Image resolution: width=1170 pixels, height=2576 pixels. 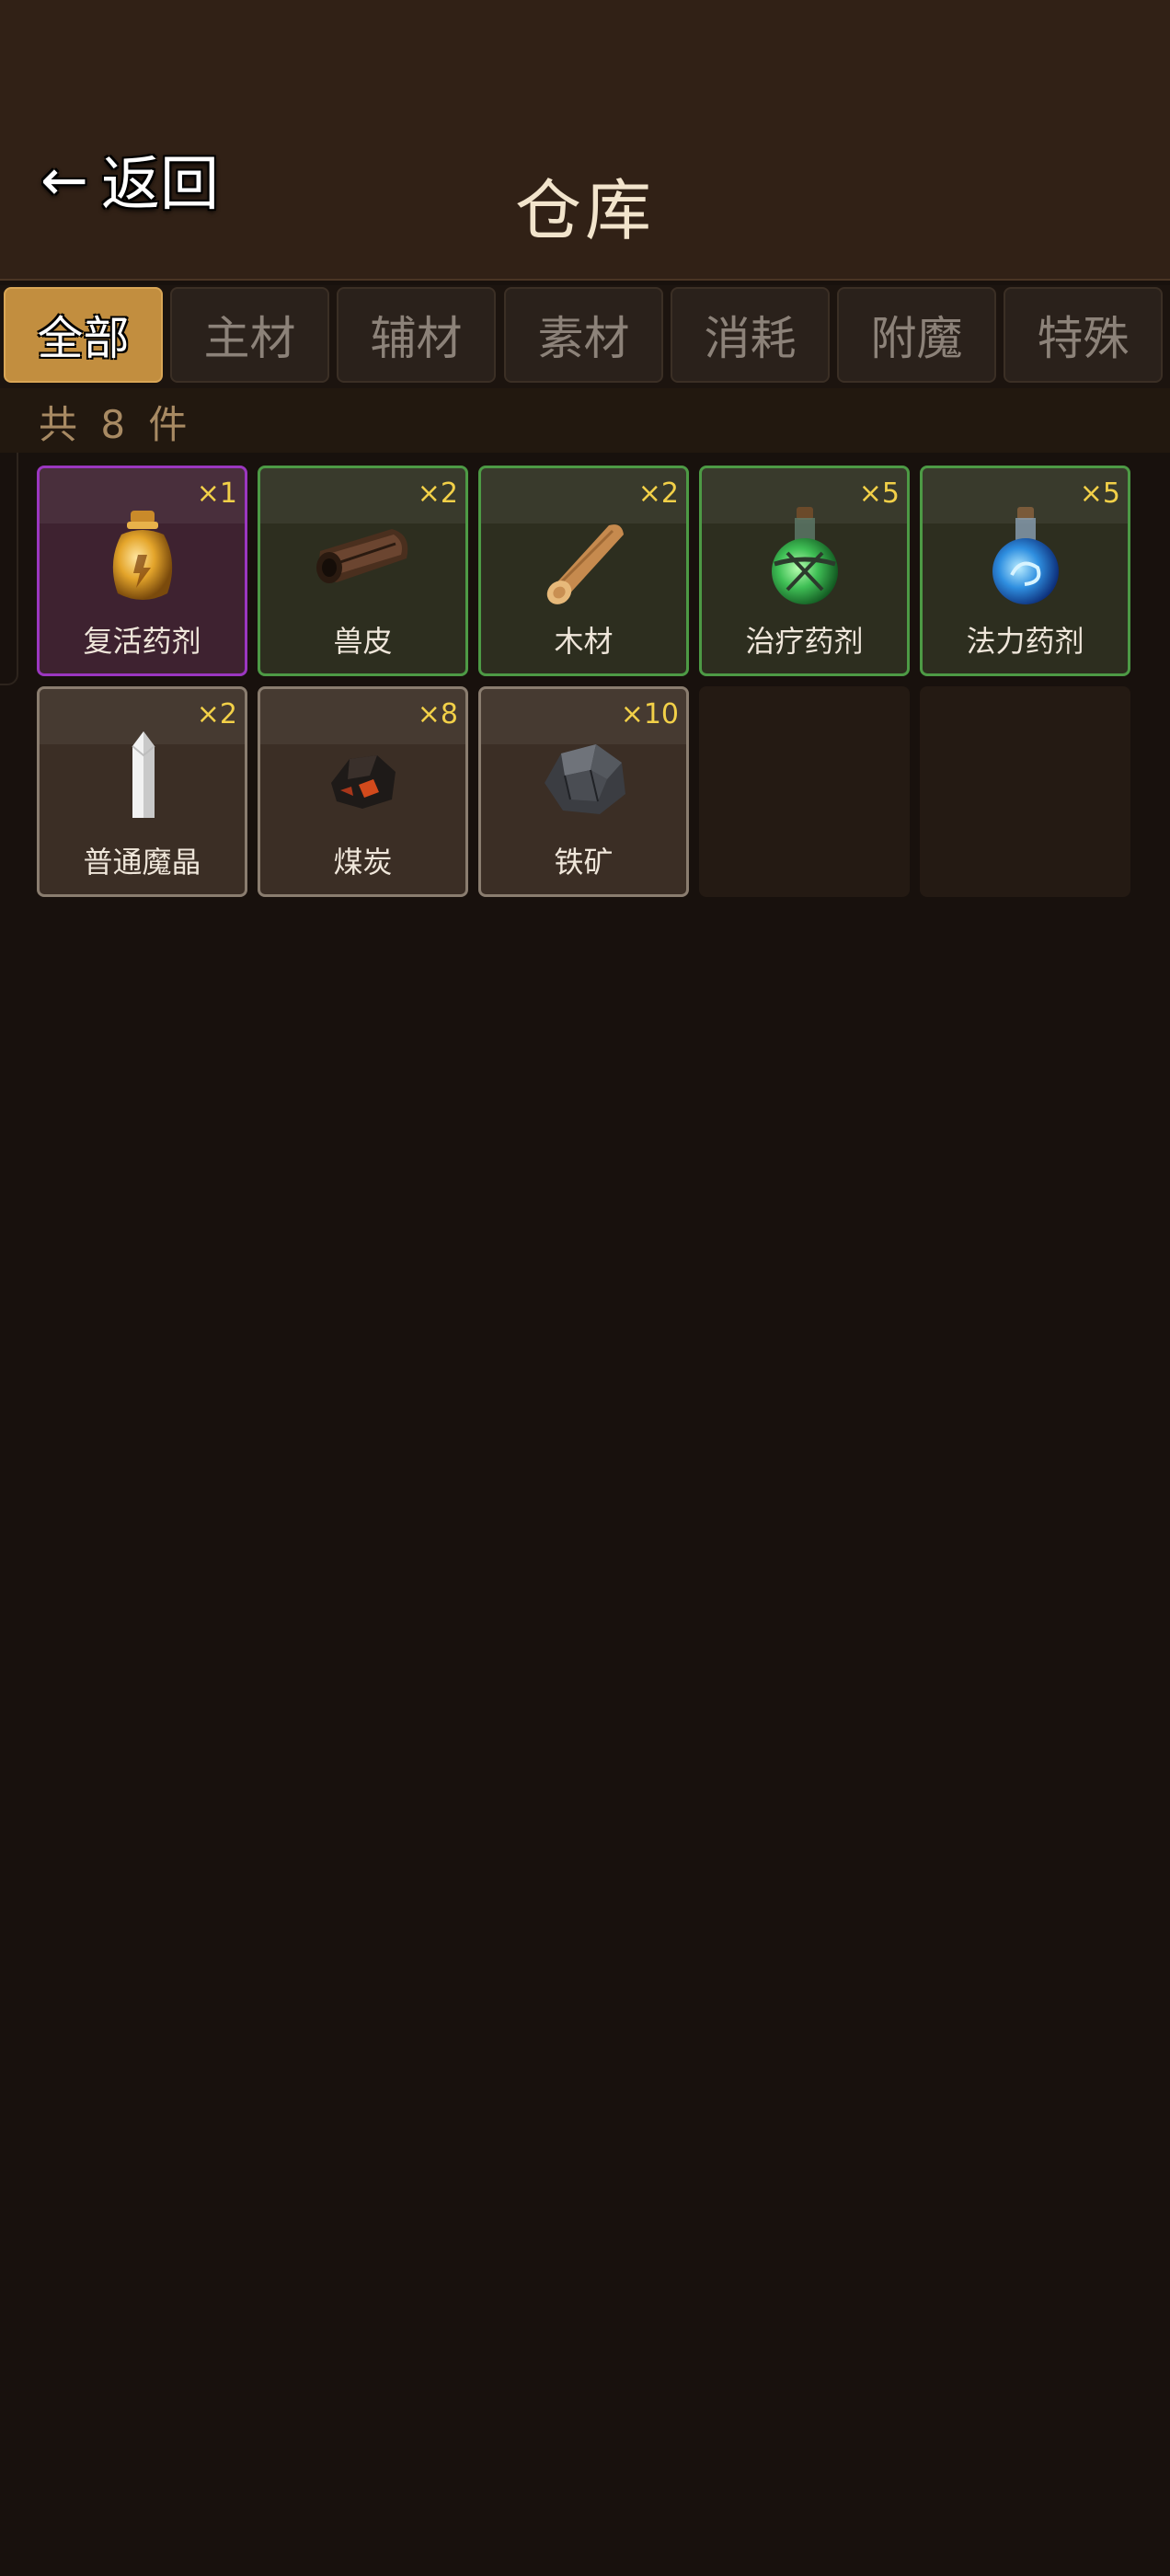 I want to click on inventory-slot: ×8 煤炭, so click(x=363, y=791).